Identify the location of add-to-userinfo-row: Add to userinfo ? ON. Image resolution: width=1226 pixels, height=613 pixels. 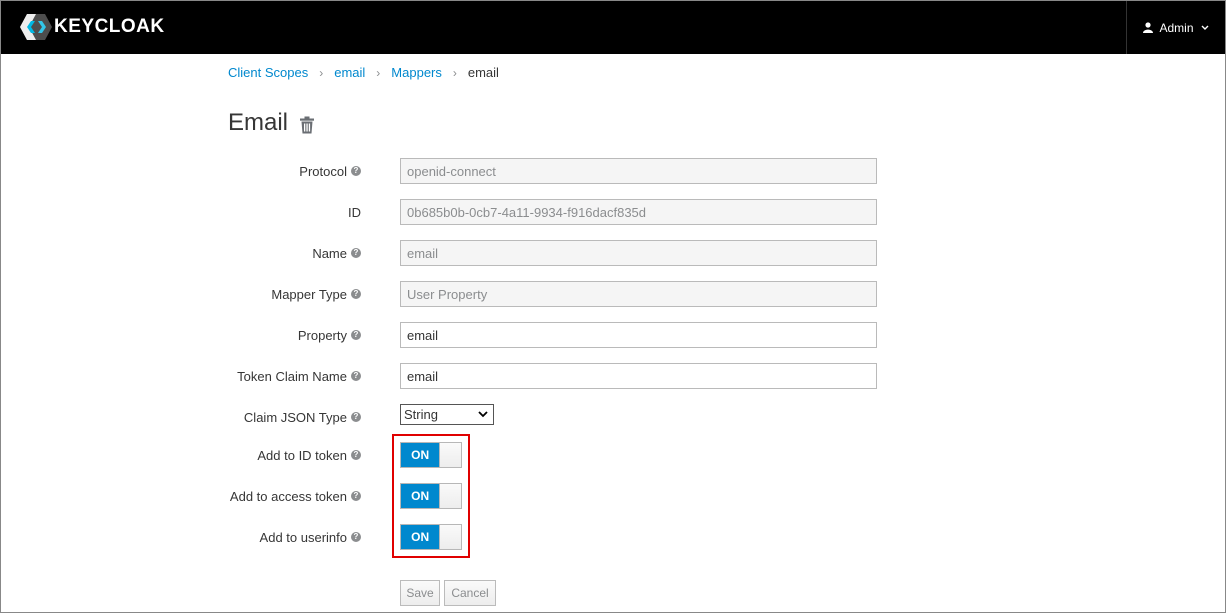
(613, 537).